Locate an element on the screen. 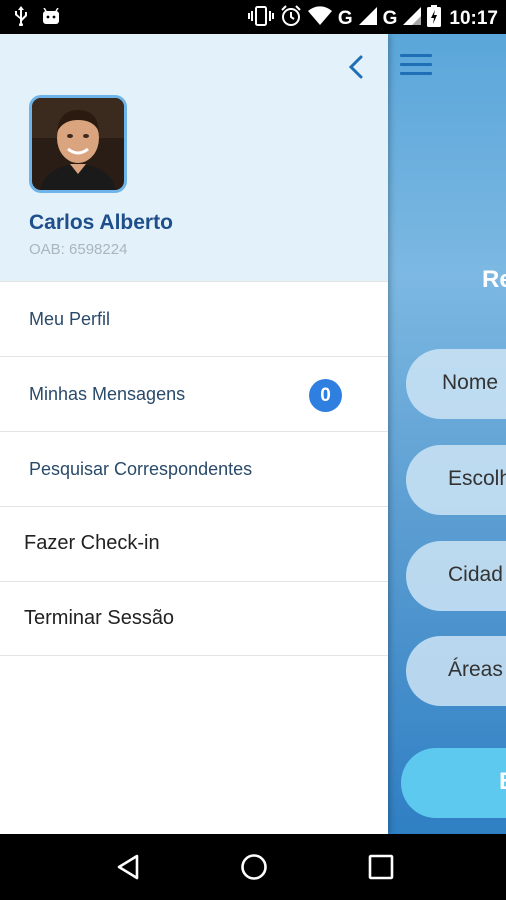  vibrate-icon is located at coordinates (260, 19).